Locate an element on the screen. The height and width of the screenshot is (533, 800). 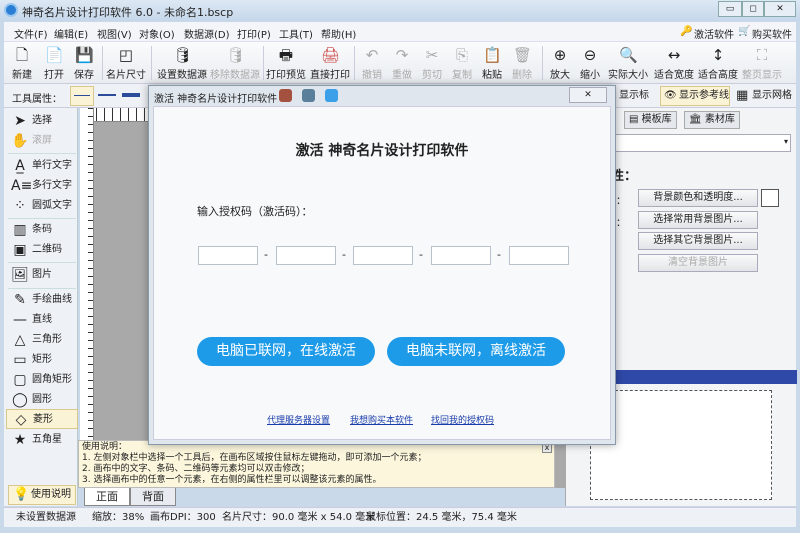
buy-software-link: 我想购买本软件 is located at coordinates (381, 419).